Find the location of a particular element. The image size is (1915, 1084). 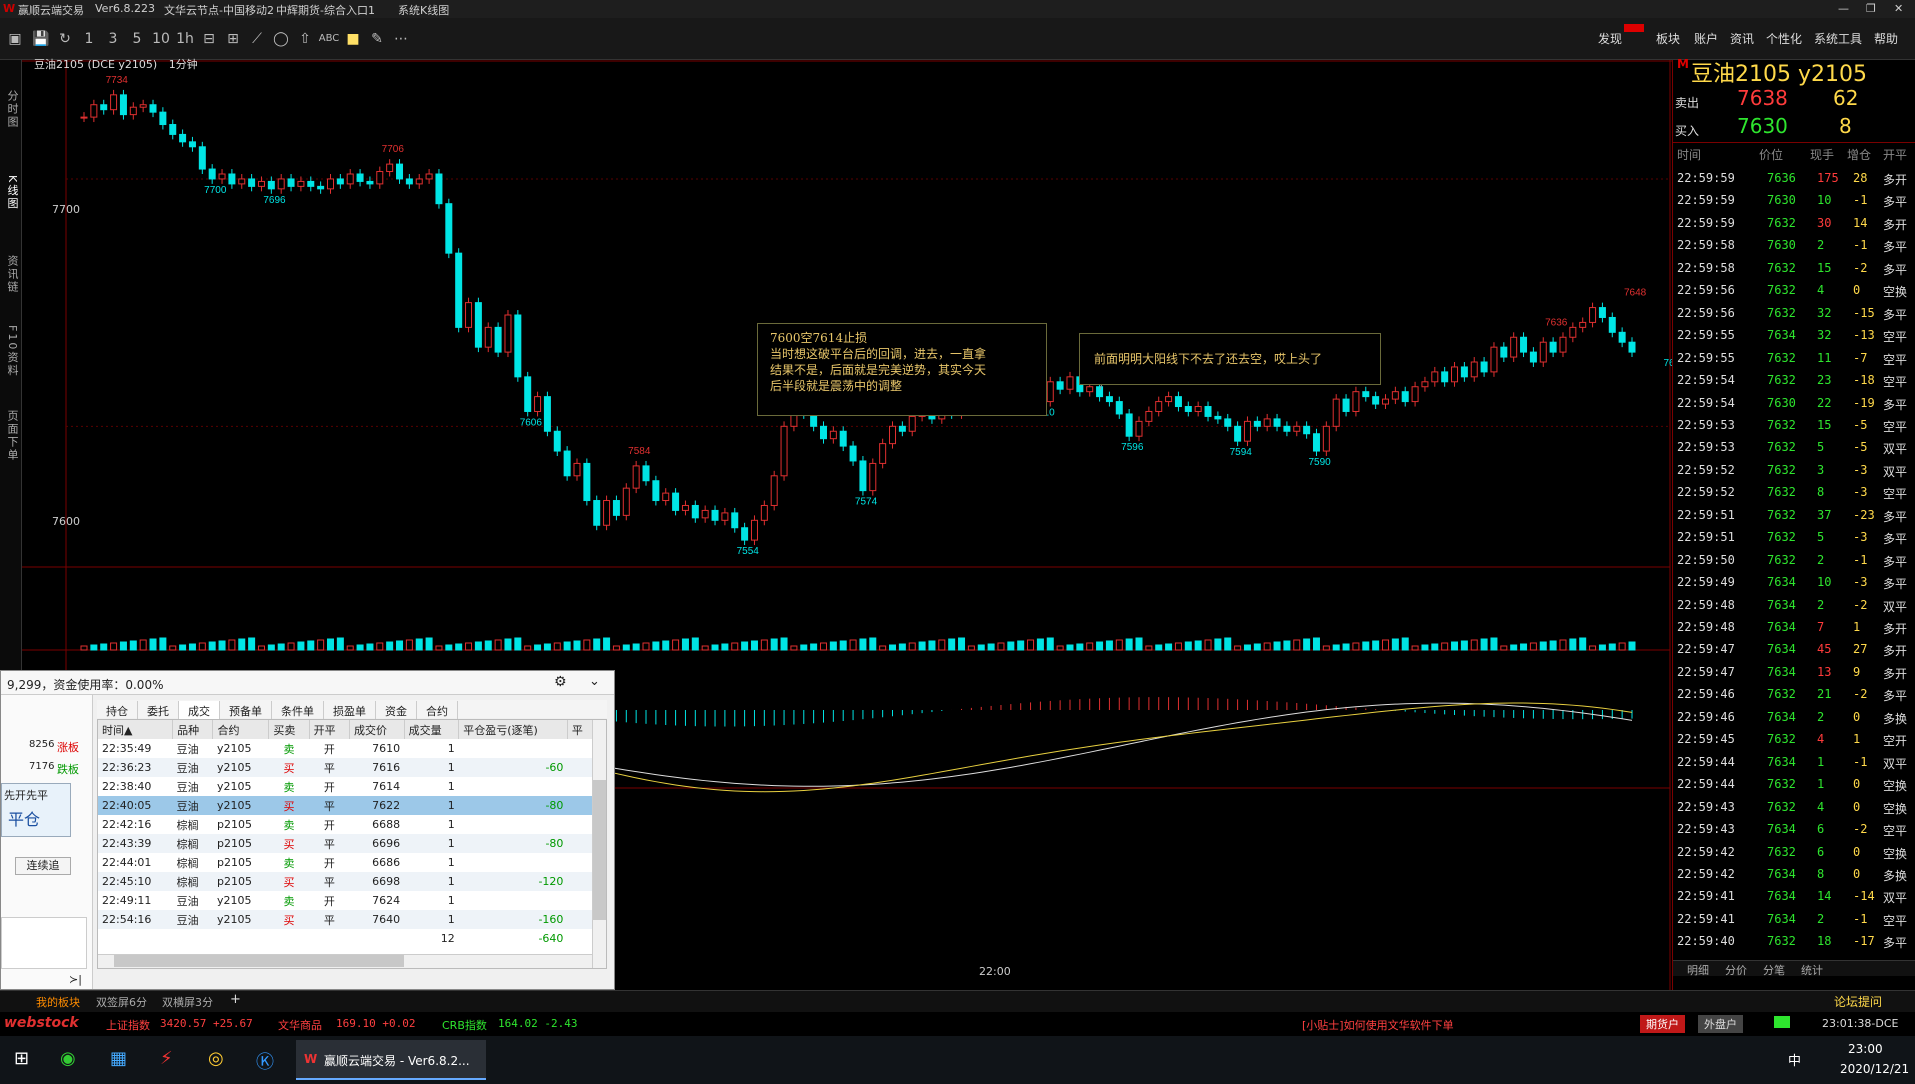

arrow-tool-icon: ⇧ is located at coordinates (305, 39).